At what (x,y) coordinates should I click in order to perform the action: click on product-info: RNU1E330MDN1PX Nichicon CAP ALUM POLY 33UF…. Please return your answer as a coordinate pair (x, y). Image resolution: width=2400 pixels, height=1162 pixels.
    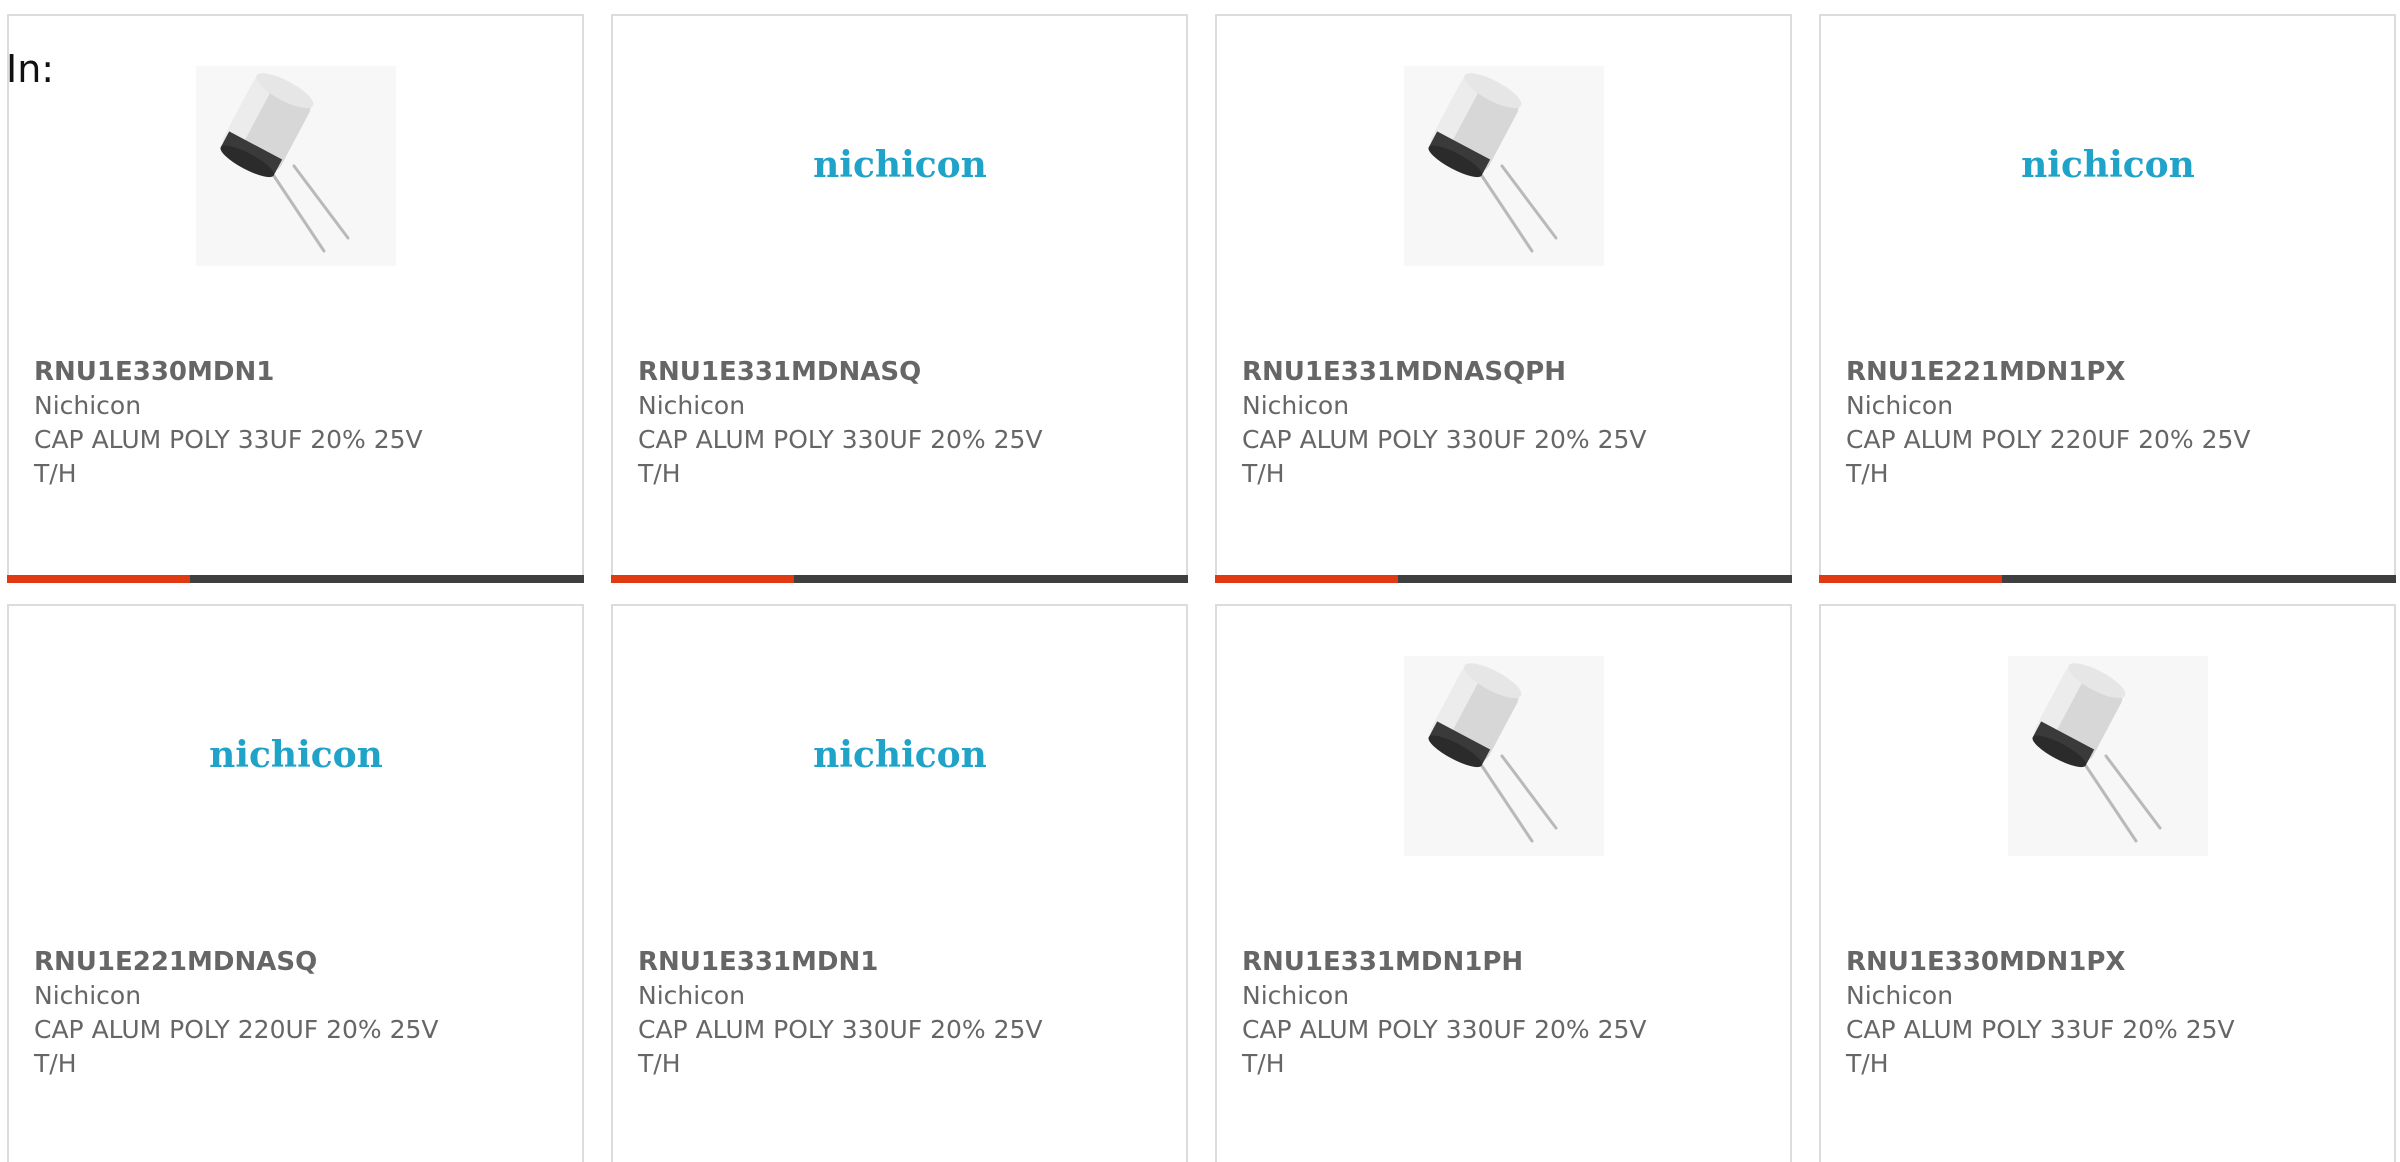
    Looking at the image, I should click on (2107, 1013).